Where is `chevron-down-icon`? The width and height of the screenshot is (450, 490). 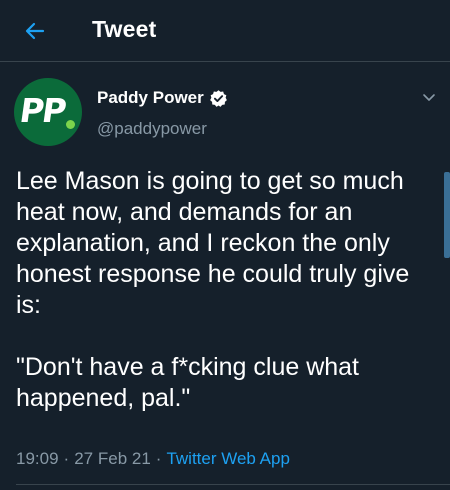
chevron-down-icon is located at coordinates (429, 97).